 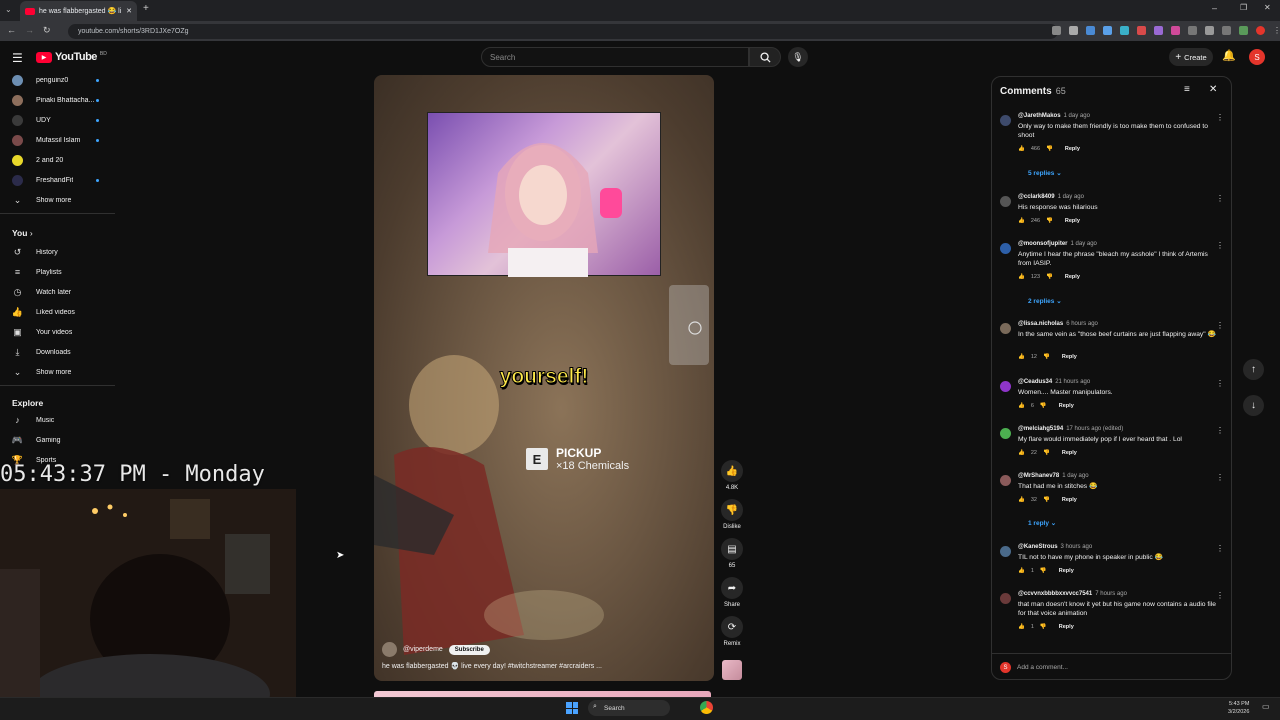 What do you see at coordinates (1213, 89) in the screenshot?
I see `close-icon: ✕` at bounding box center [1213, 89].